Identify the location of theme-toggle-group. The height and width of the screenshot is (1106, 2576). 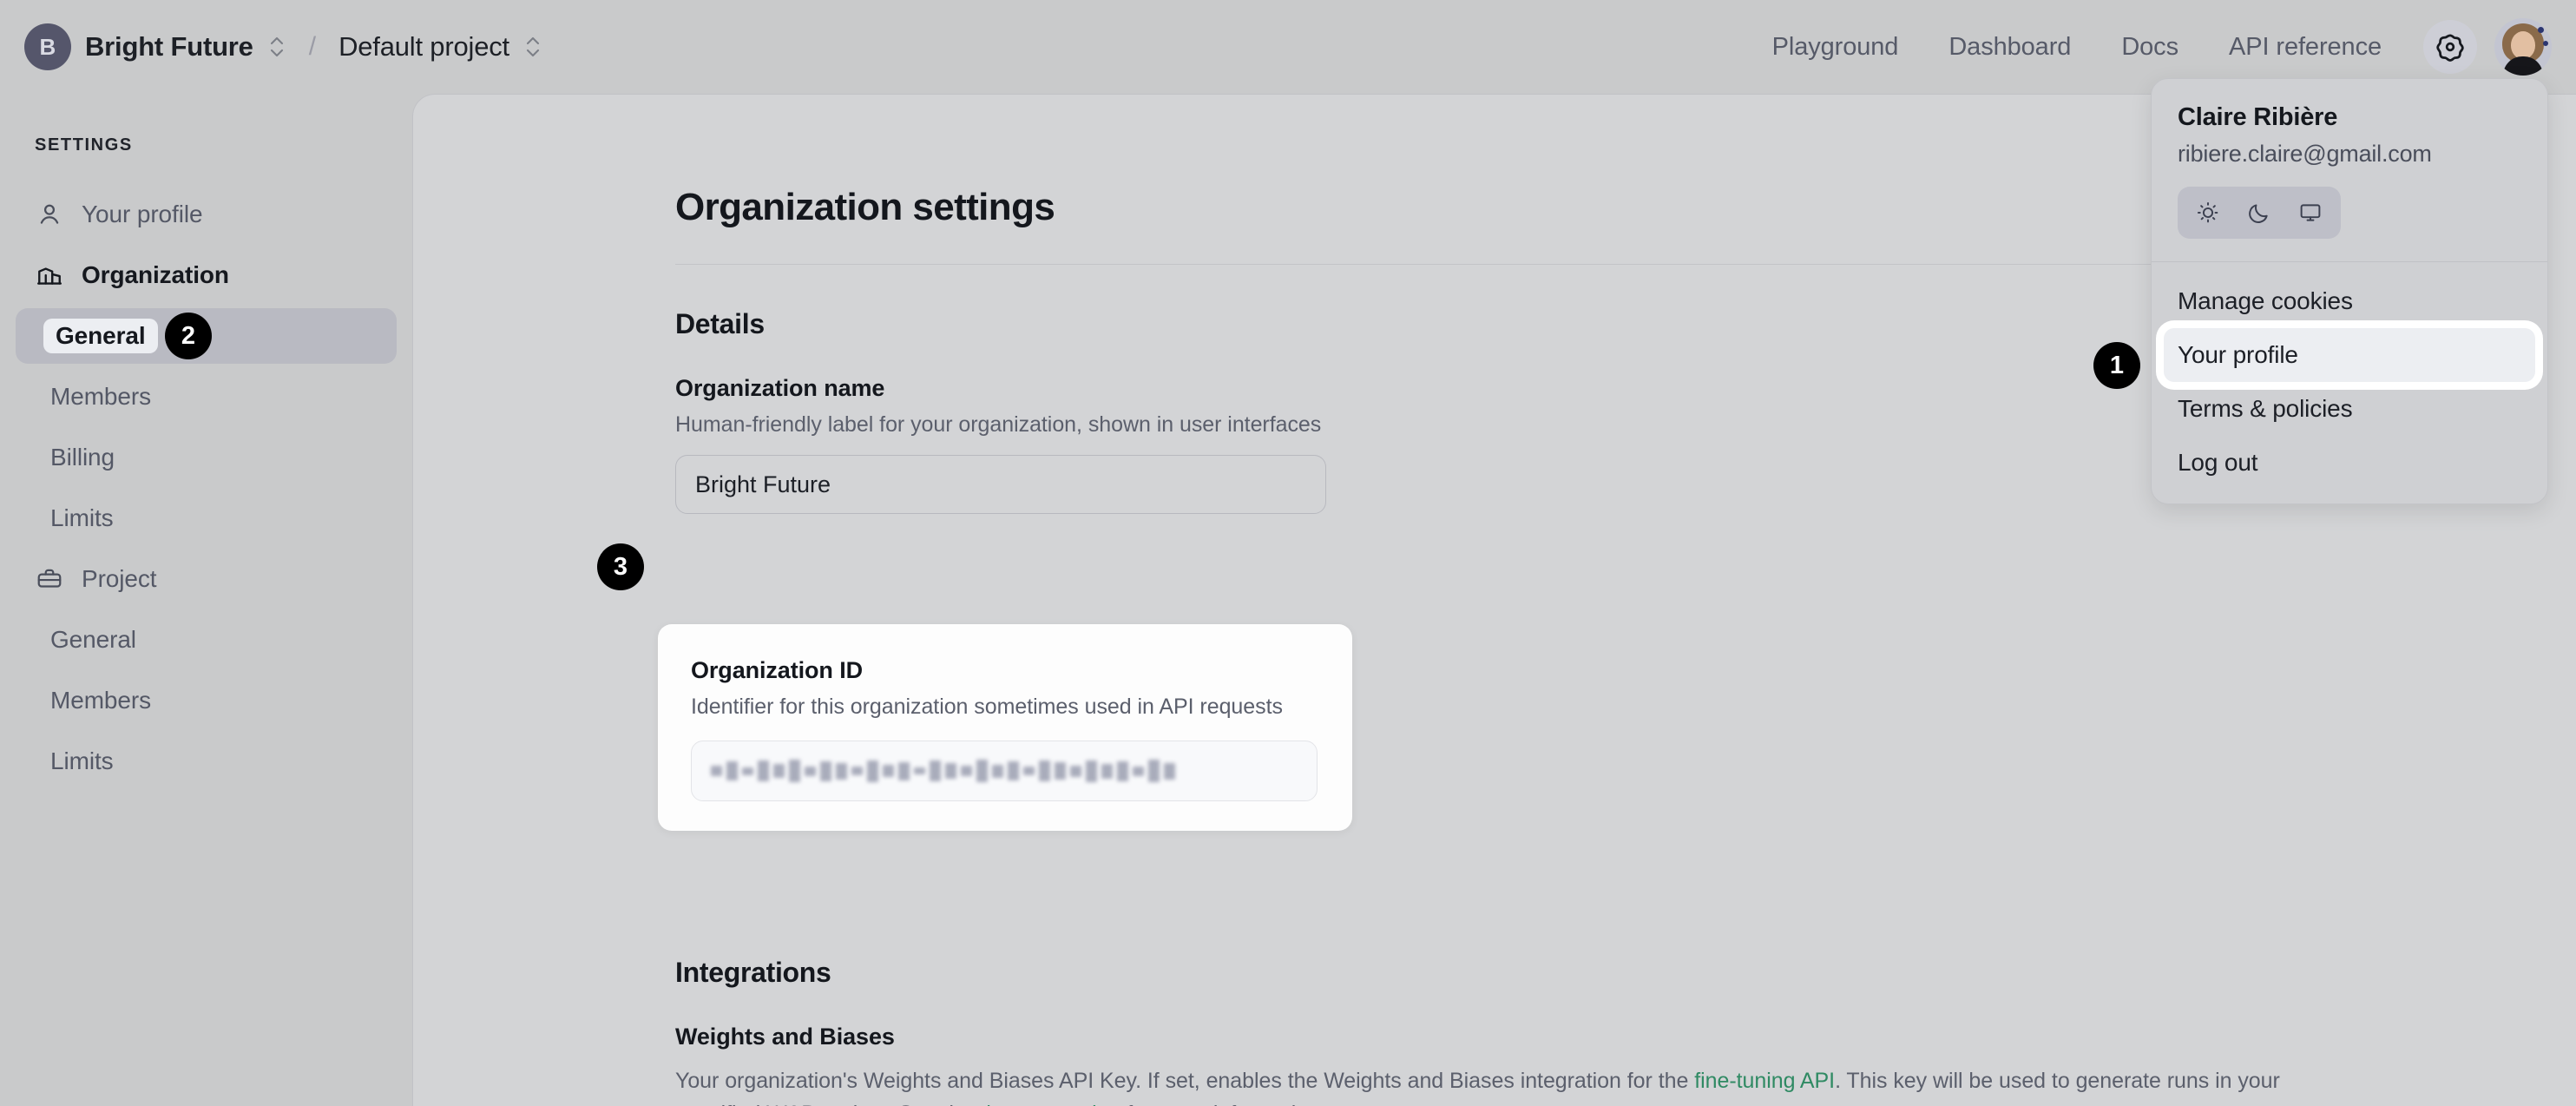
(2259, 213).